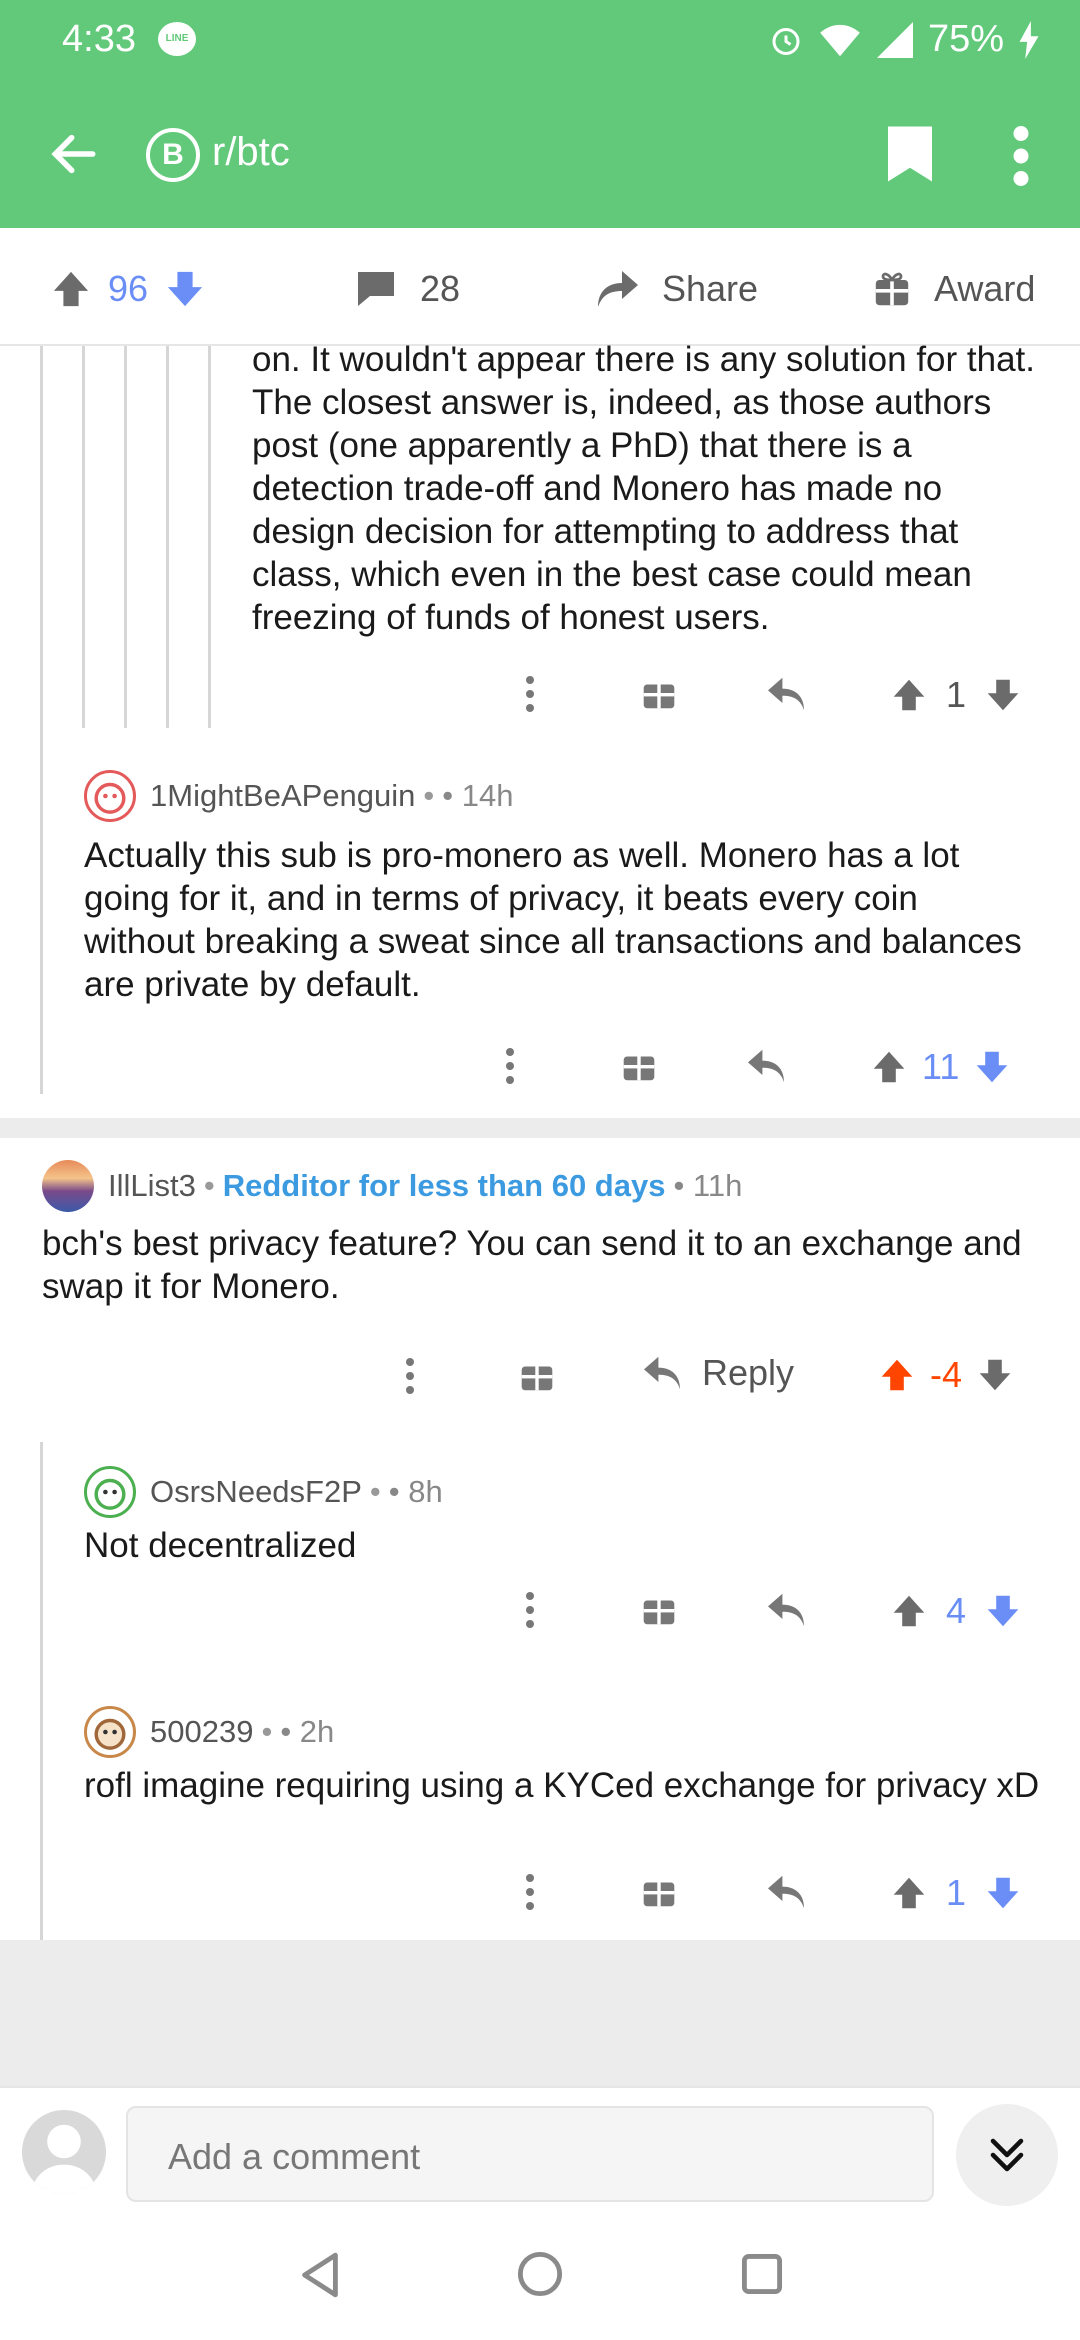 Image resolution: width=1080 pixels, height=2340 pixels. Describe the element at coordinates (762, 2274) in the screenshot. I see `nav-recents-icon` at that location.